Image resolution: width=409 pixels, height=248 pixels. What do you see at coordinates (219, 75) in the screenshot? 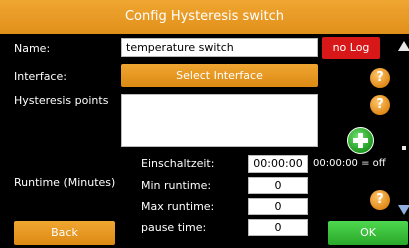
I see `select-interface-button: Select Interface` at bounding box center [219, 75].